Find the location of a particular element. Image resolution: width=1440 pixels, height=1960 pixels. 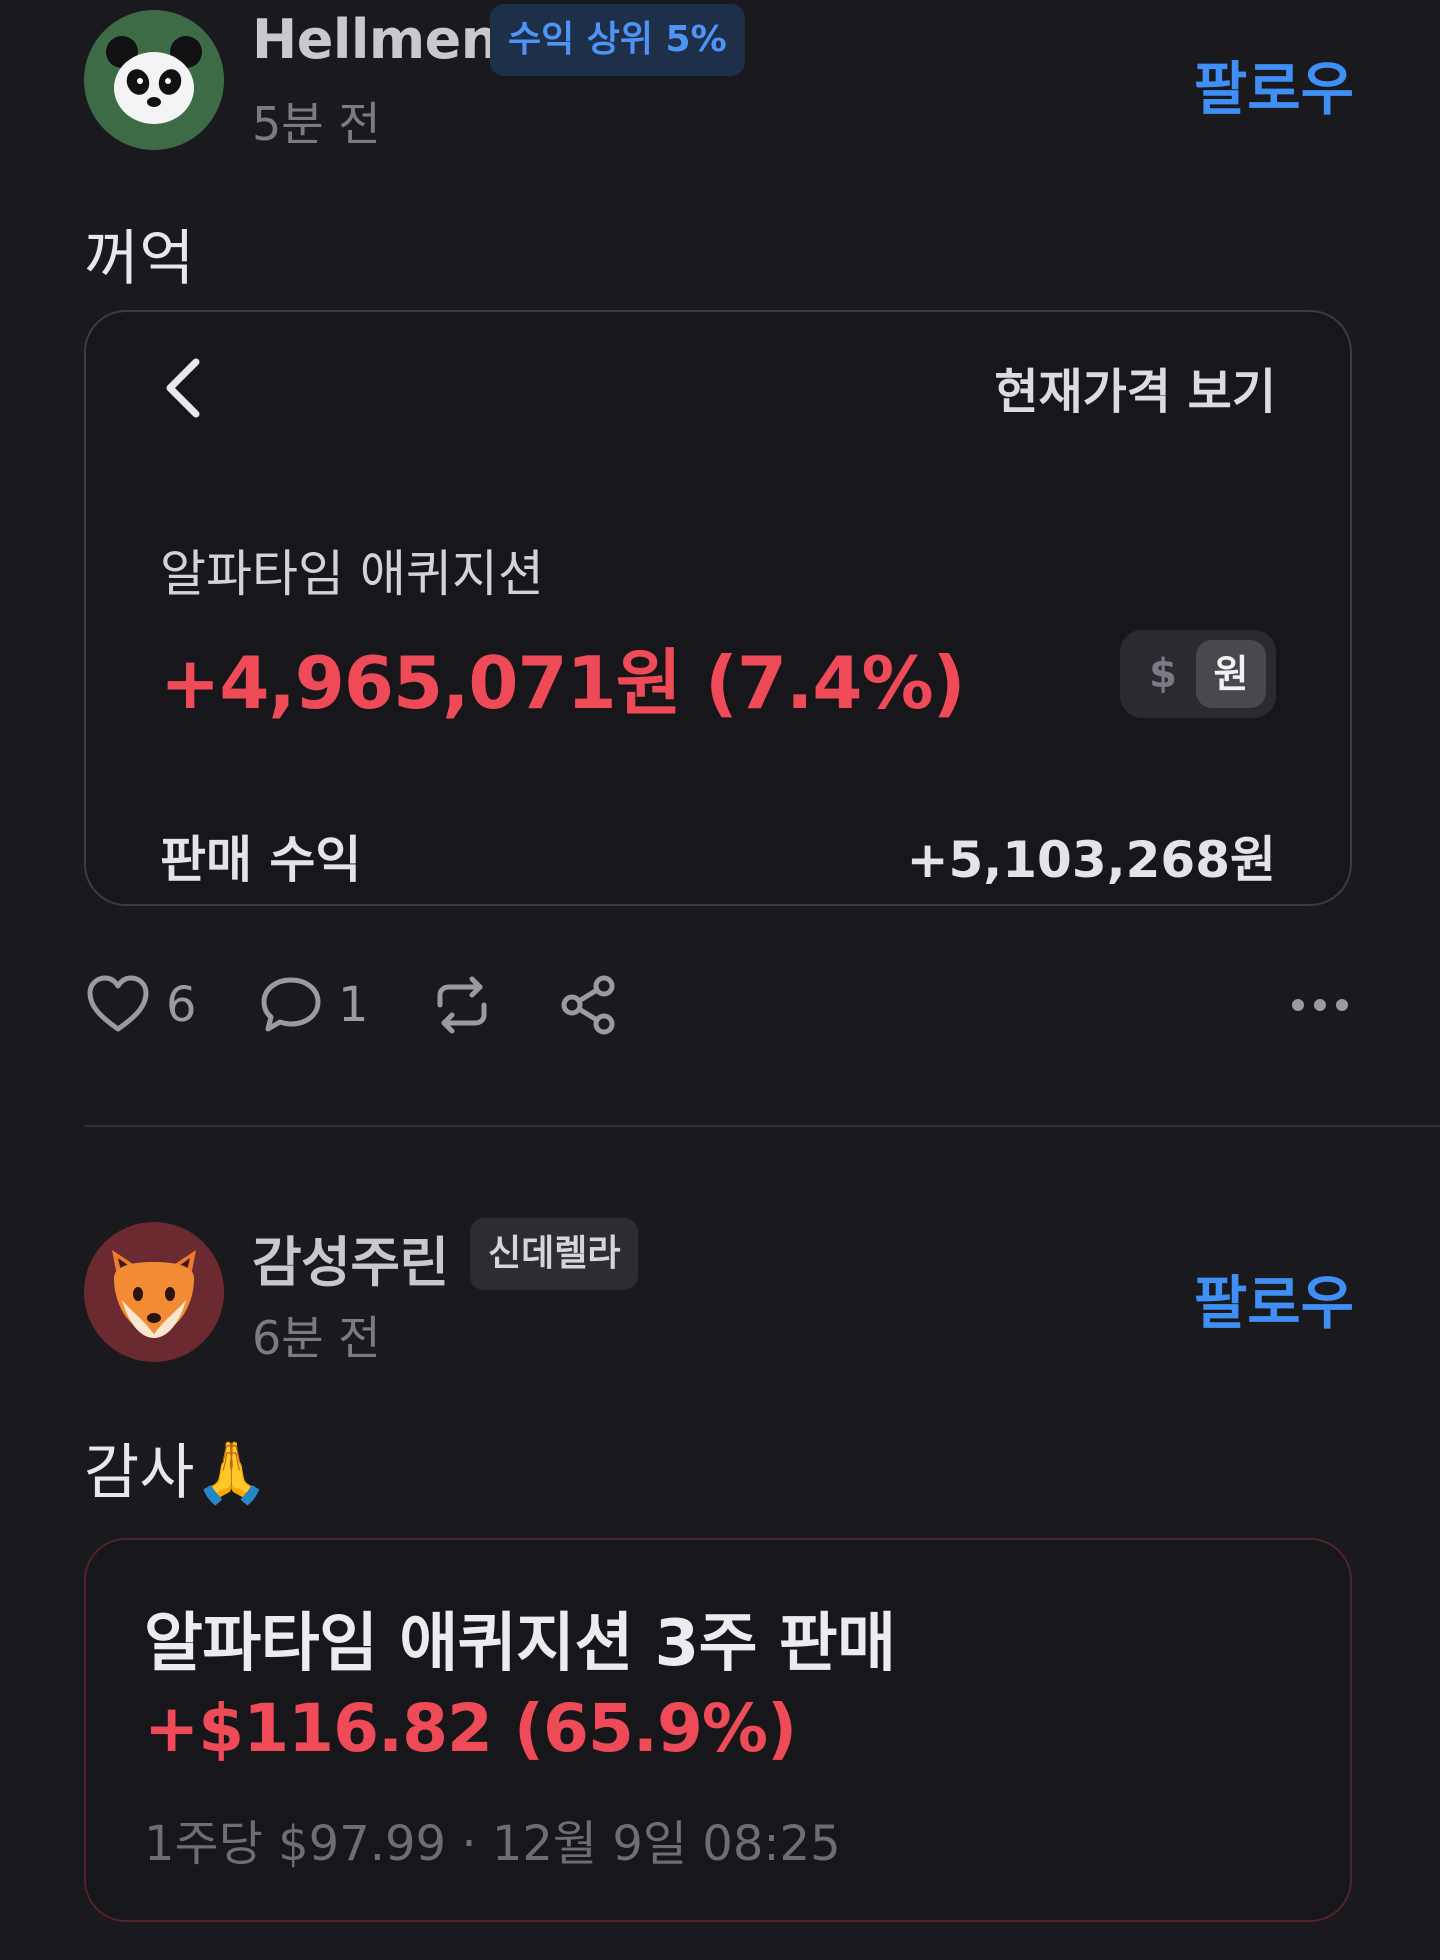

trade-profit: +$116.82 (65.9%) is located at coordinates (470, 1728).